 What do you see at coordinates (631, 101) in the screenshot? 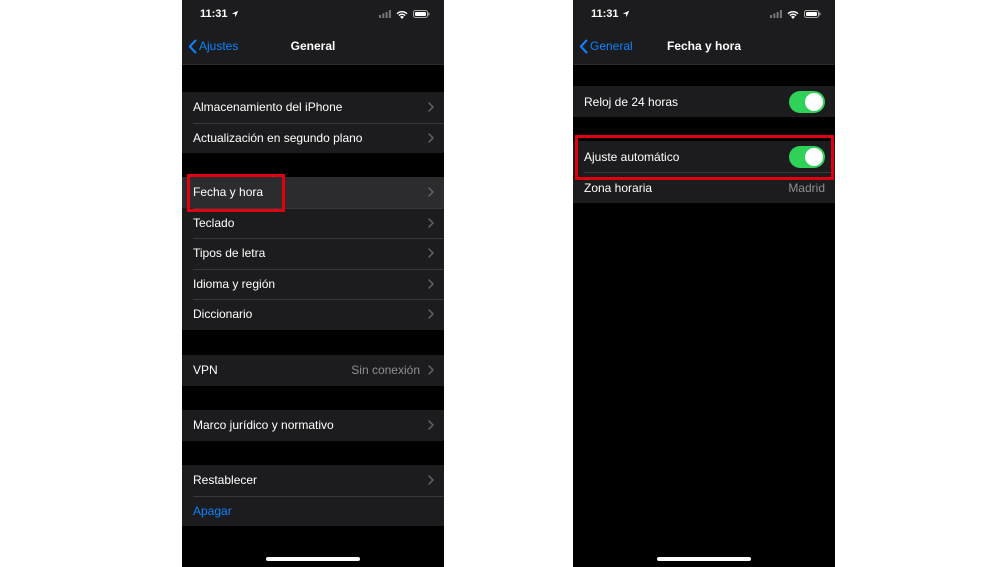
I see `row-label: Reloj de 24 horas` at bounding box center [631, 101].